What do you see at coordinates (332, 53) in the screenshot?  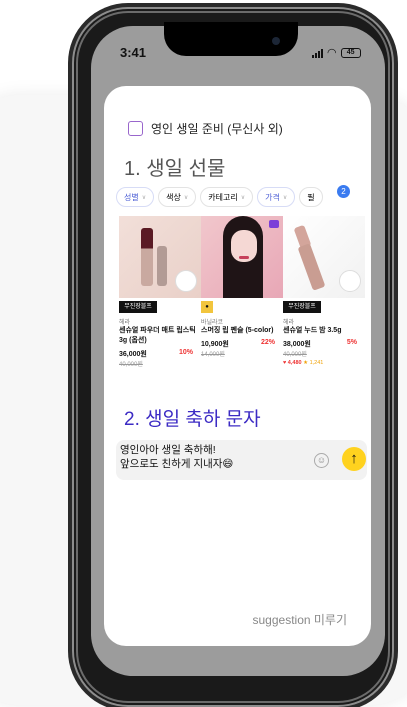 I see `wifi-icon: ◠` at bounding box center [332, 53].